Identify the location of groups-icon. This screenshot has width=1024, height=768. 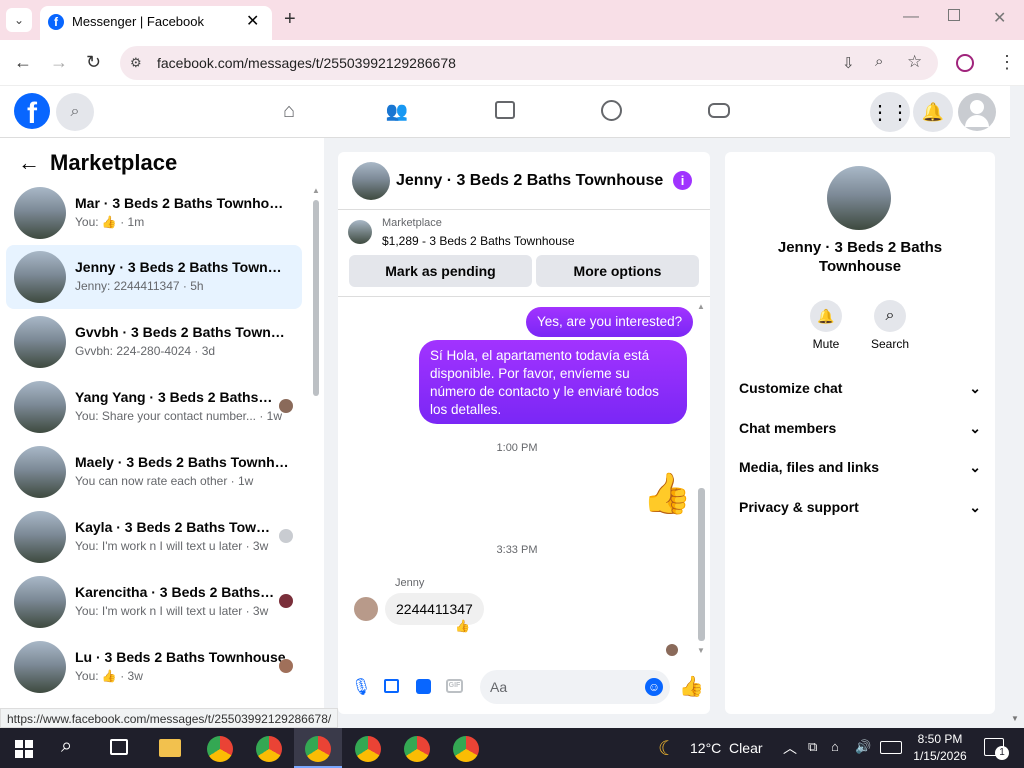
(611, 110).